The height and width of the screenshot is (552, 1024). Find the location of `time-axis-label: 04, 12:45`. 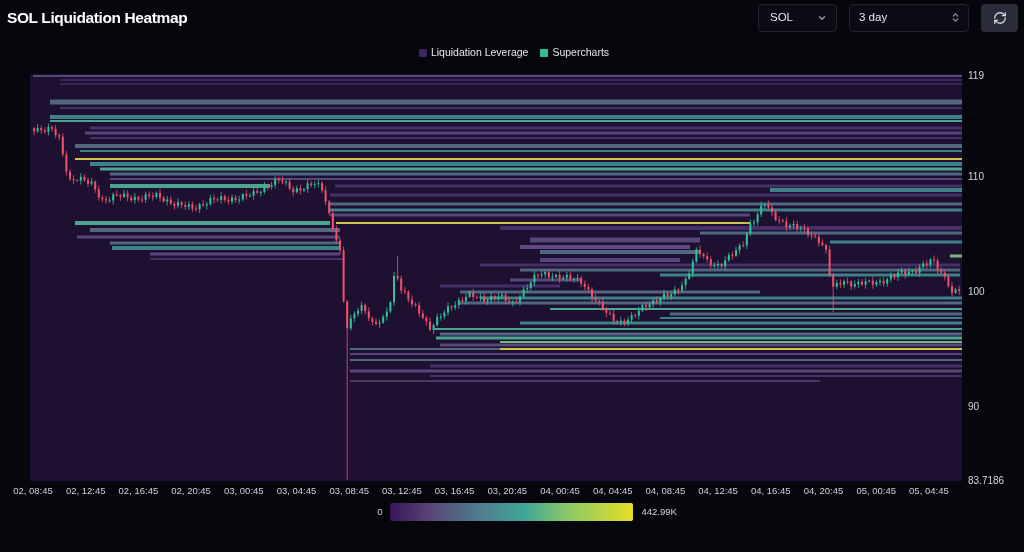

time-axis-label: 04, 12:45 is located at coordinates (718, 490).